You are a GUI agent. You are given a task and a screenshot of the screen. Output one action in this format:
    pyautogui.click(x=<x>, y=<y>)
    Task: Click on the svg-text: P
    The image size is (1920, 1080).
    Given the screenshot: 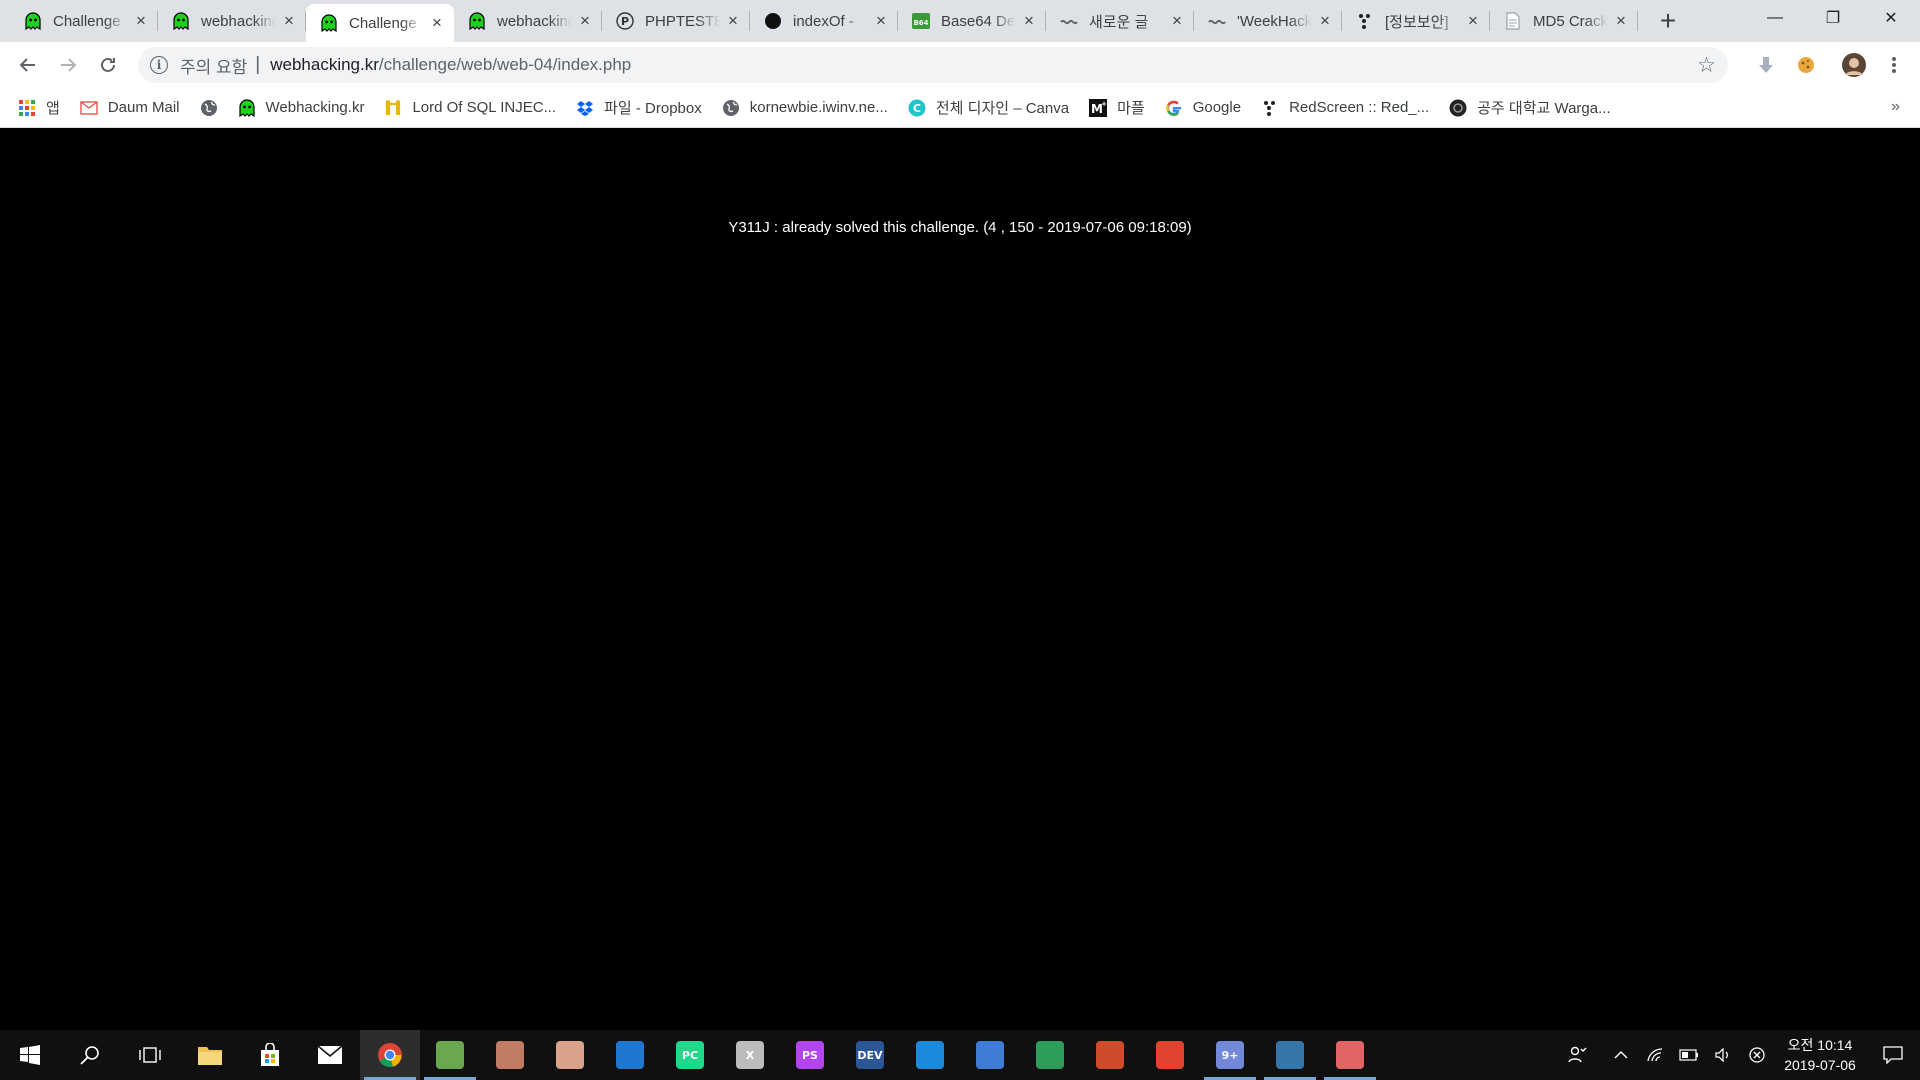 What is the action you would take?
    pyautogui.click(x=625, y=21)
    